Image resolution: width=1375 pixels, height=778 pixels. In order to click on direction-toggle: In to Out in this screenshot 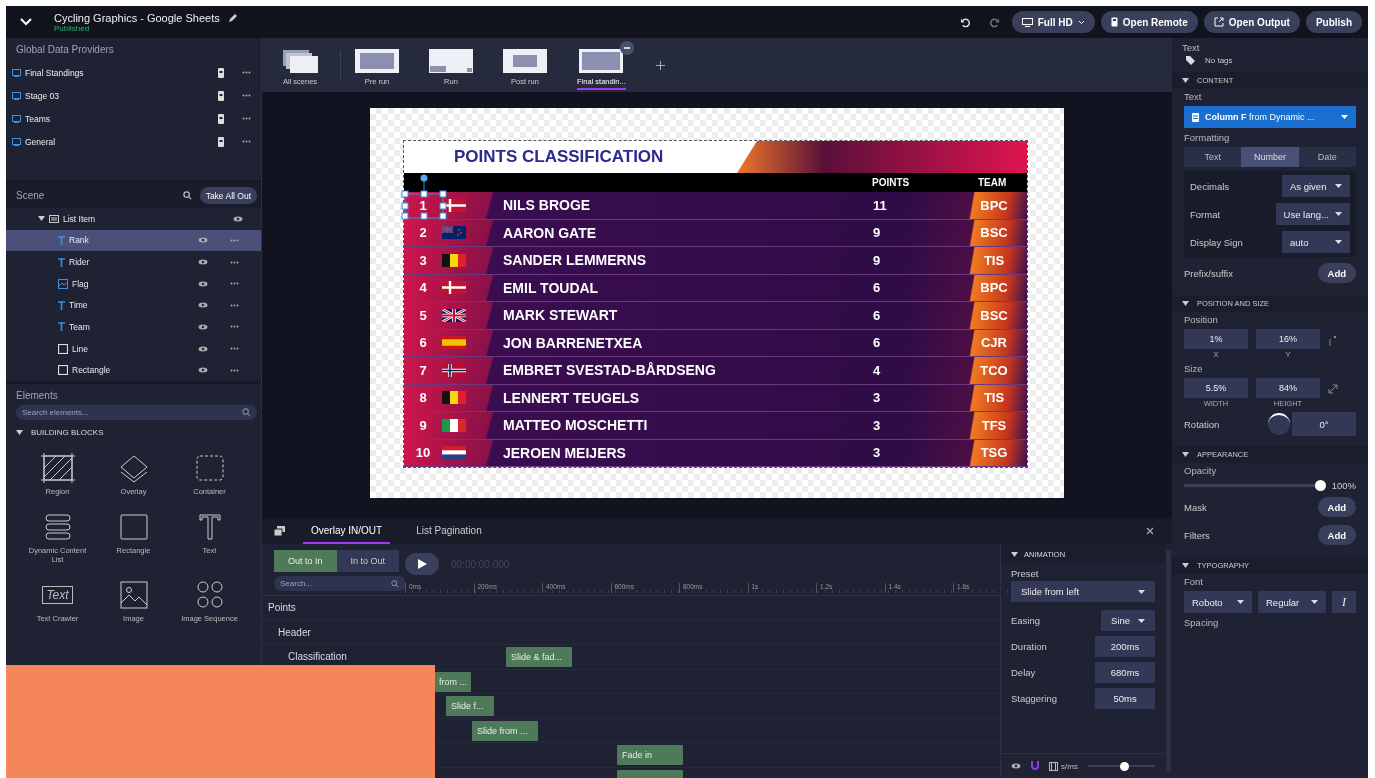, I will do `click(367, 561)`.